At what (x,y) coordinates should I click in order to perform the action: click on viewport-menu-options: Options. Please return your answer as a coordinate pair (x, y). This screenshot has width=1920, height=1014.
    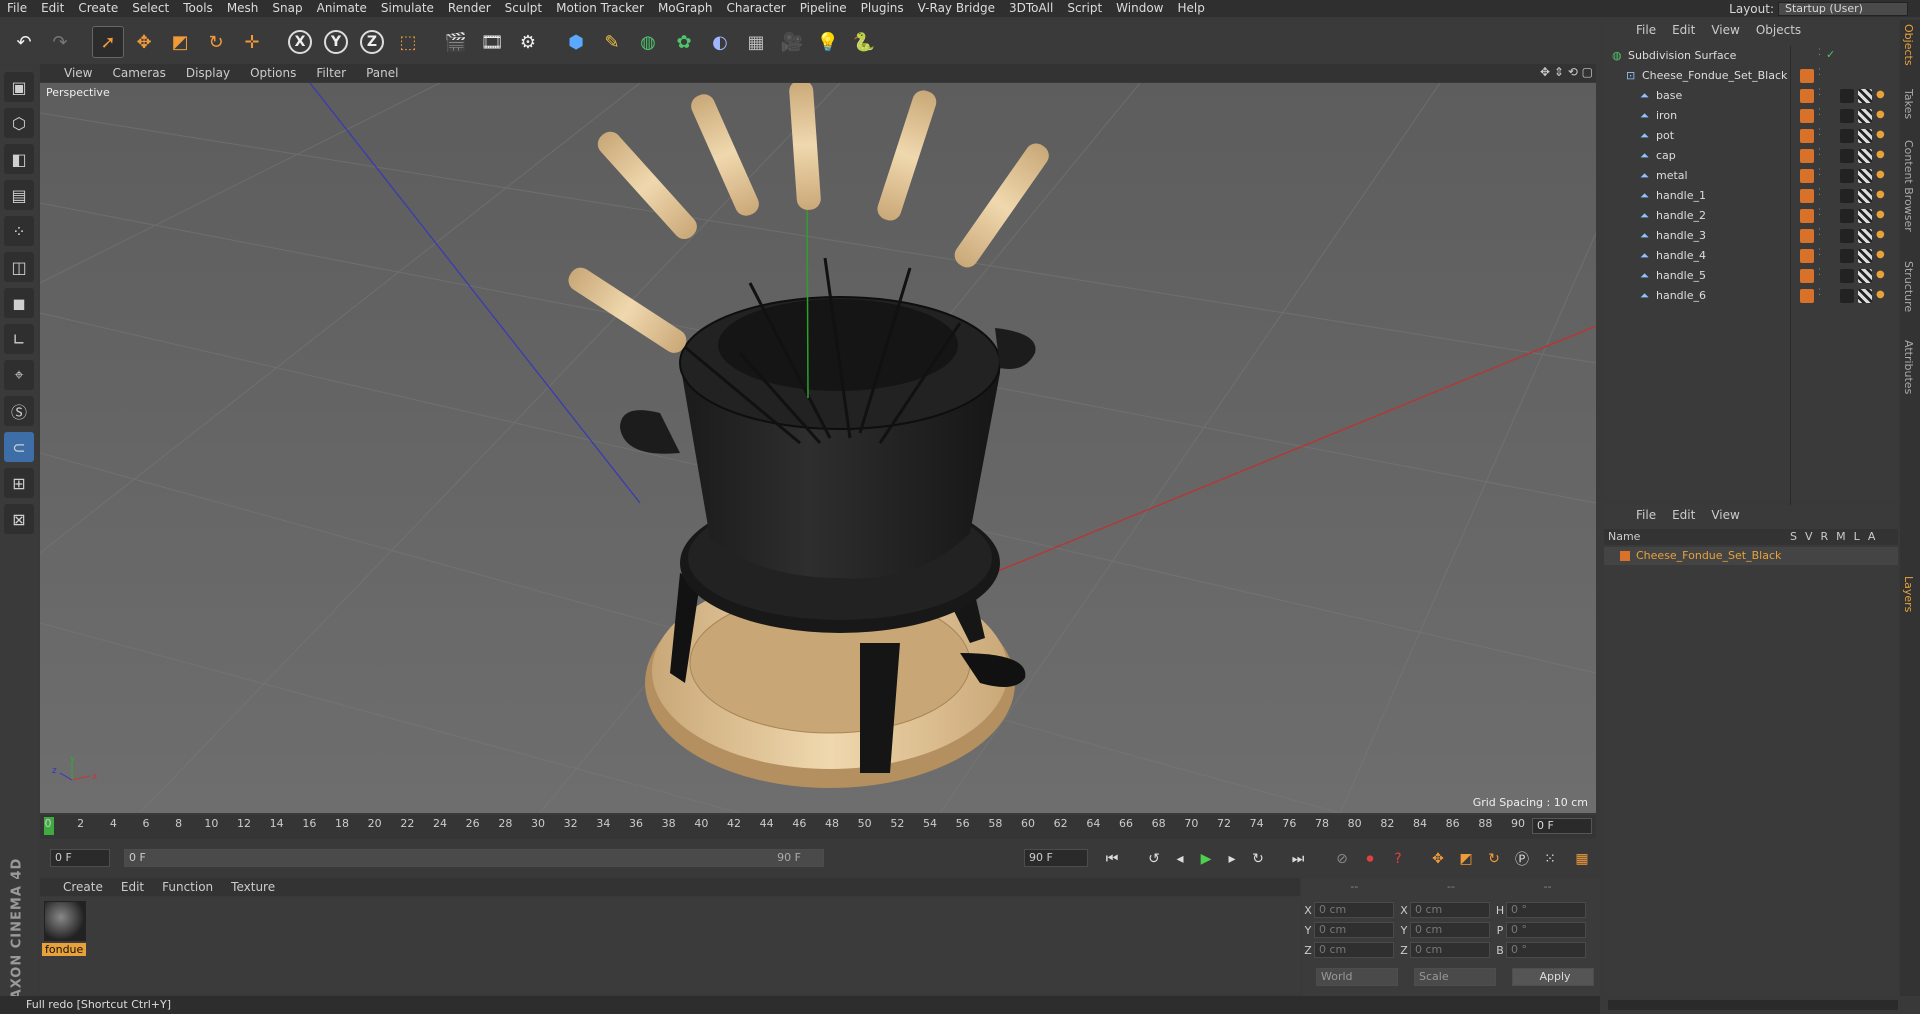
    Looking at the image, I should click on (273, 73).